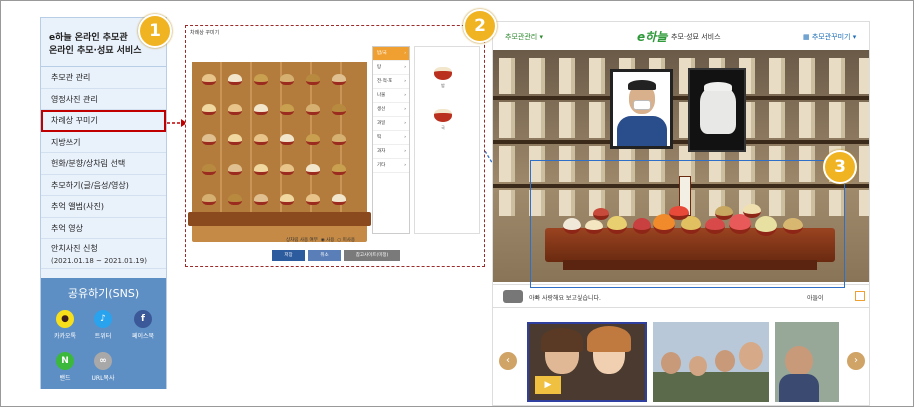 The image size is (914, 407). I want to click on radio-checked-icon: ◉, so click(323, 240).